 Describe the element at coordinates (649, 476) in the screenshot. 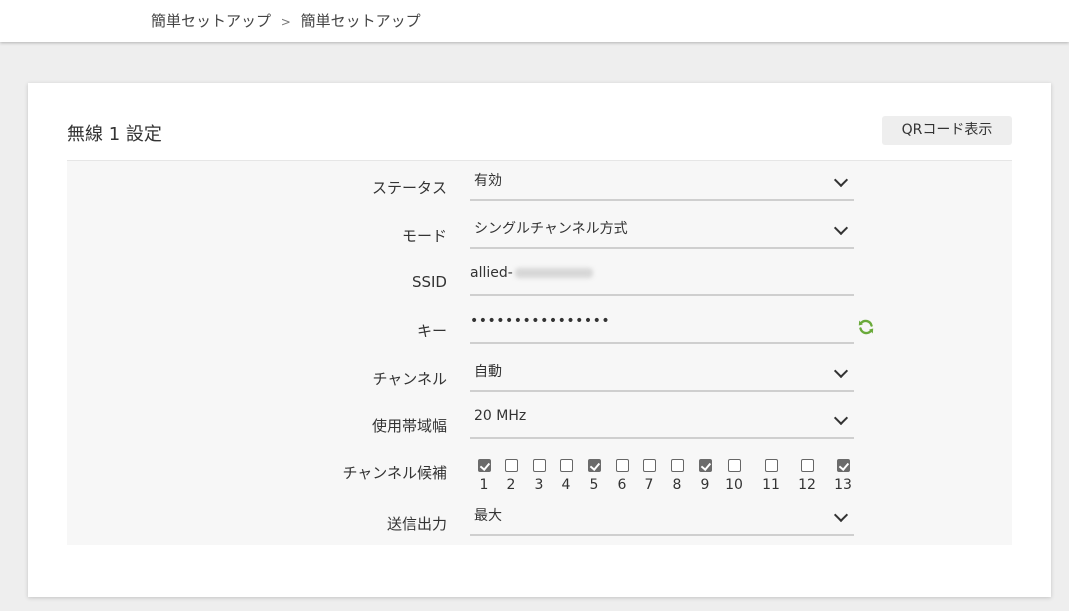

I see `channel-candidate-item: 7` at that location.